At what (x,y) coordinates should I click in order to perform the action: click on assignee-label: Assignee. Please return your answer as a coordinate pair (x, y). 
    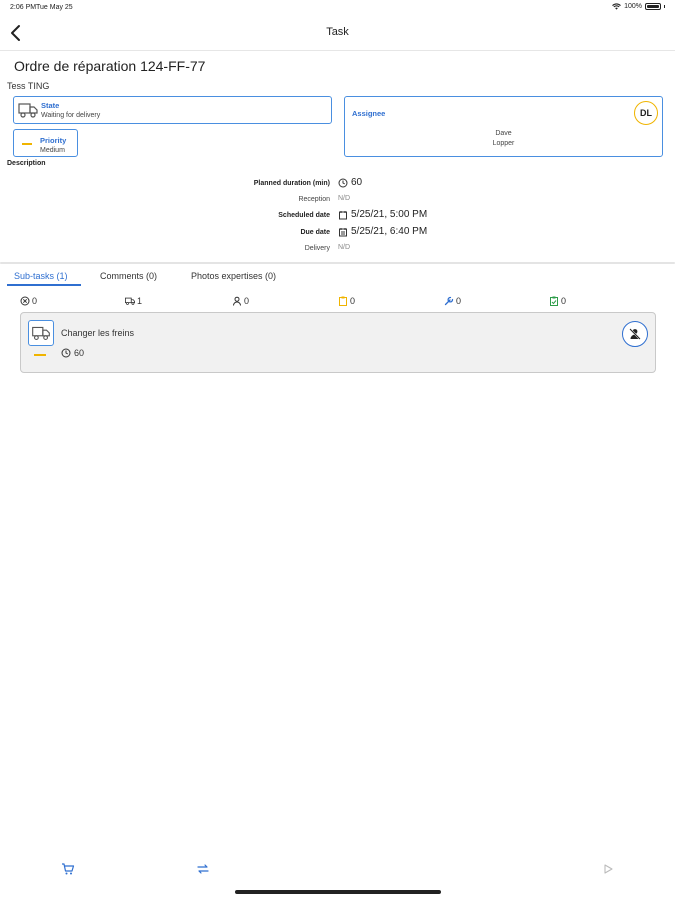
    Looking at the image, I should click on (369, 113).